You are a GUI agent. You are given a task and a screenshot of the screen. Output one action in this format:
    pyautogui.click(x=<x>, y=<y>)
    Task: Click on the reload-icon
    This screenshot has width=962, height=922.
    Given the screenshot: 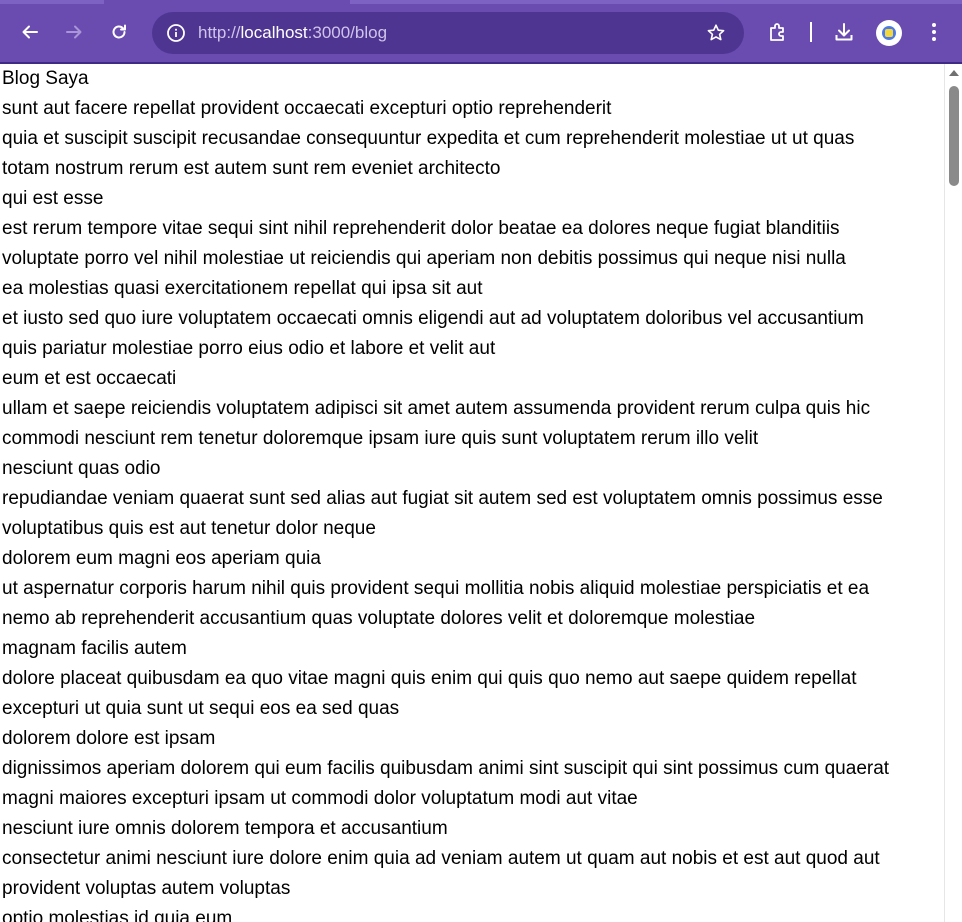 What is the action you would take?
    pyautogui.click(x=119, y=31)
    